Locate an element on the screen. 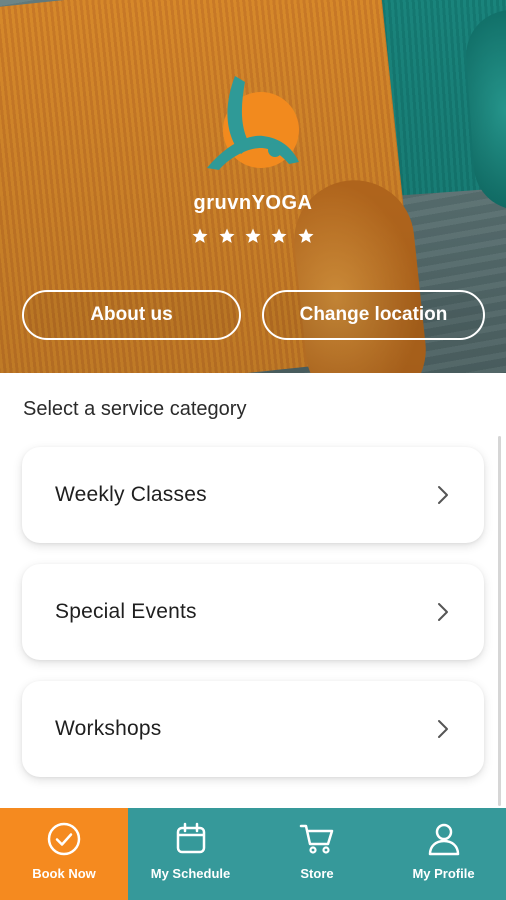  nav-my-schedule: My Schedule is located at coordinates (190, 854).